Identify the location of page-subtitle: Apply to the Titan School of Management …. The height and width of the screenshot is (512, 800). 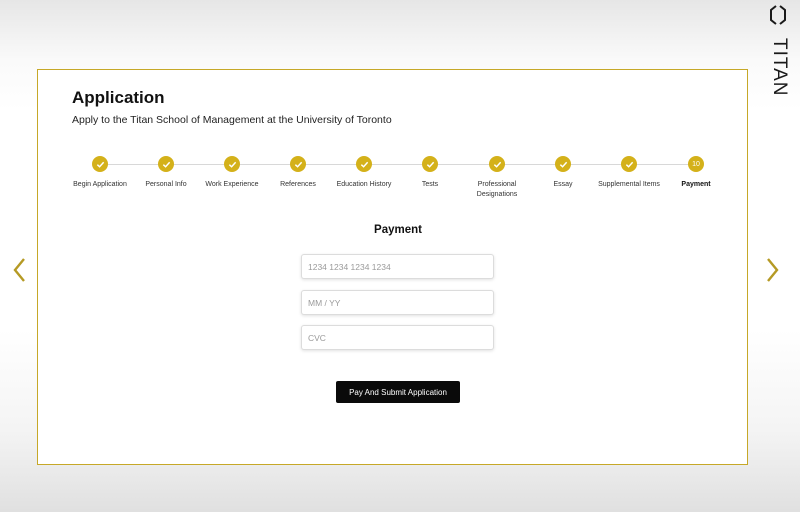
(232, 120).